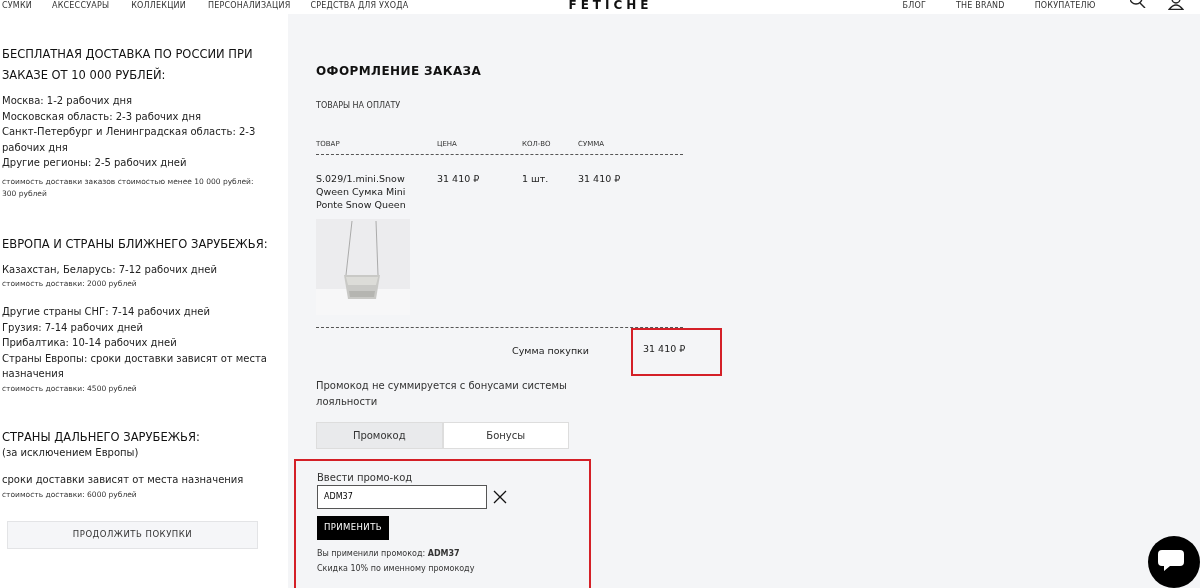 This screenshot has height=588, width=1200. Describe the element at coordinates (95, 163) in the screenshot. I see `delivery-term: Другие регионы: 2-5 рабочих дней` at that location.